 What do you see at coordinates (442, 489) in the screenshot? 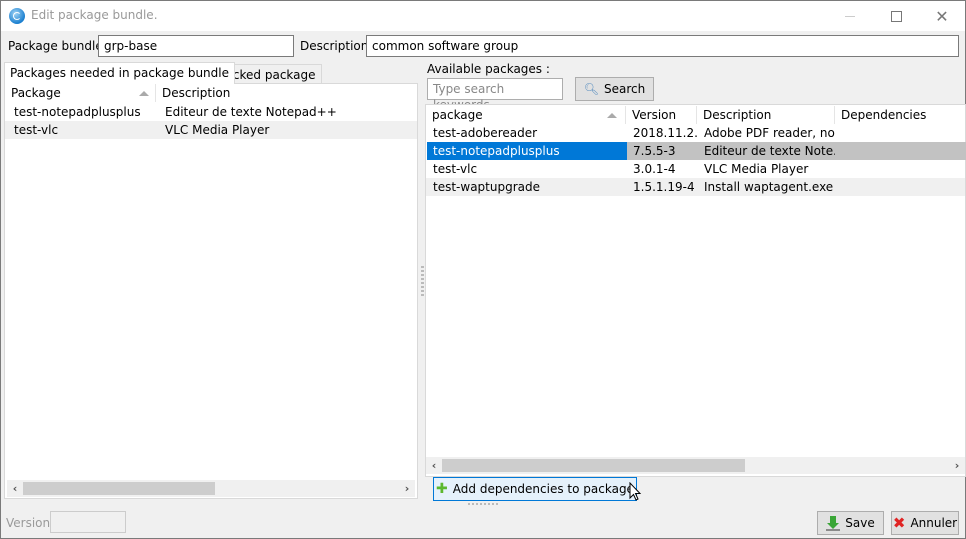
I see `plus-icon: ✚` at bounding box center [442, 489].